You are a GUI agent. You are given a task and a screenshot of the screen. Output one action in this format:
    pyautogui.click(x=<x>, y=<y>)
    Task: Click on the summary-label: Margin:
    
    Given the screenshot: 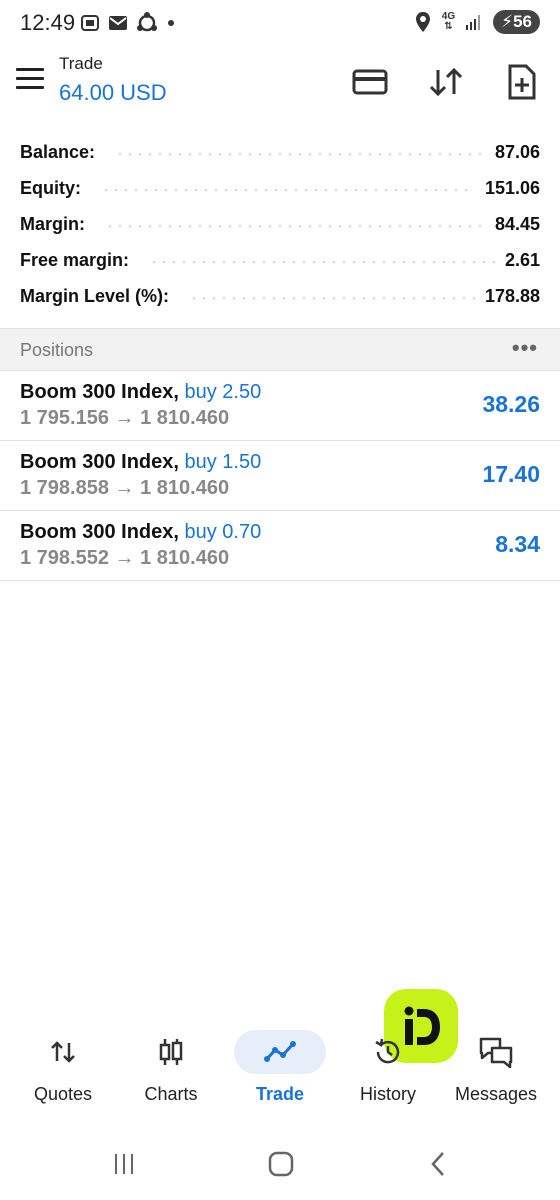 What is the action you would take?
    pyautogui.click(x=52, y=223)
    